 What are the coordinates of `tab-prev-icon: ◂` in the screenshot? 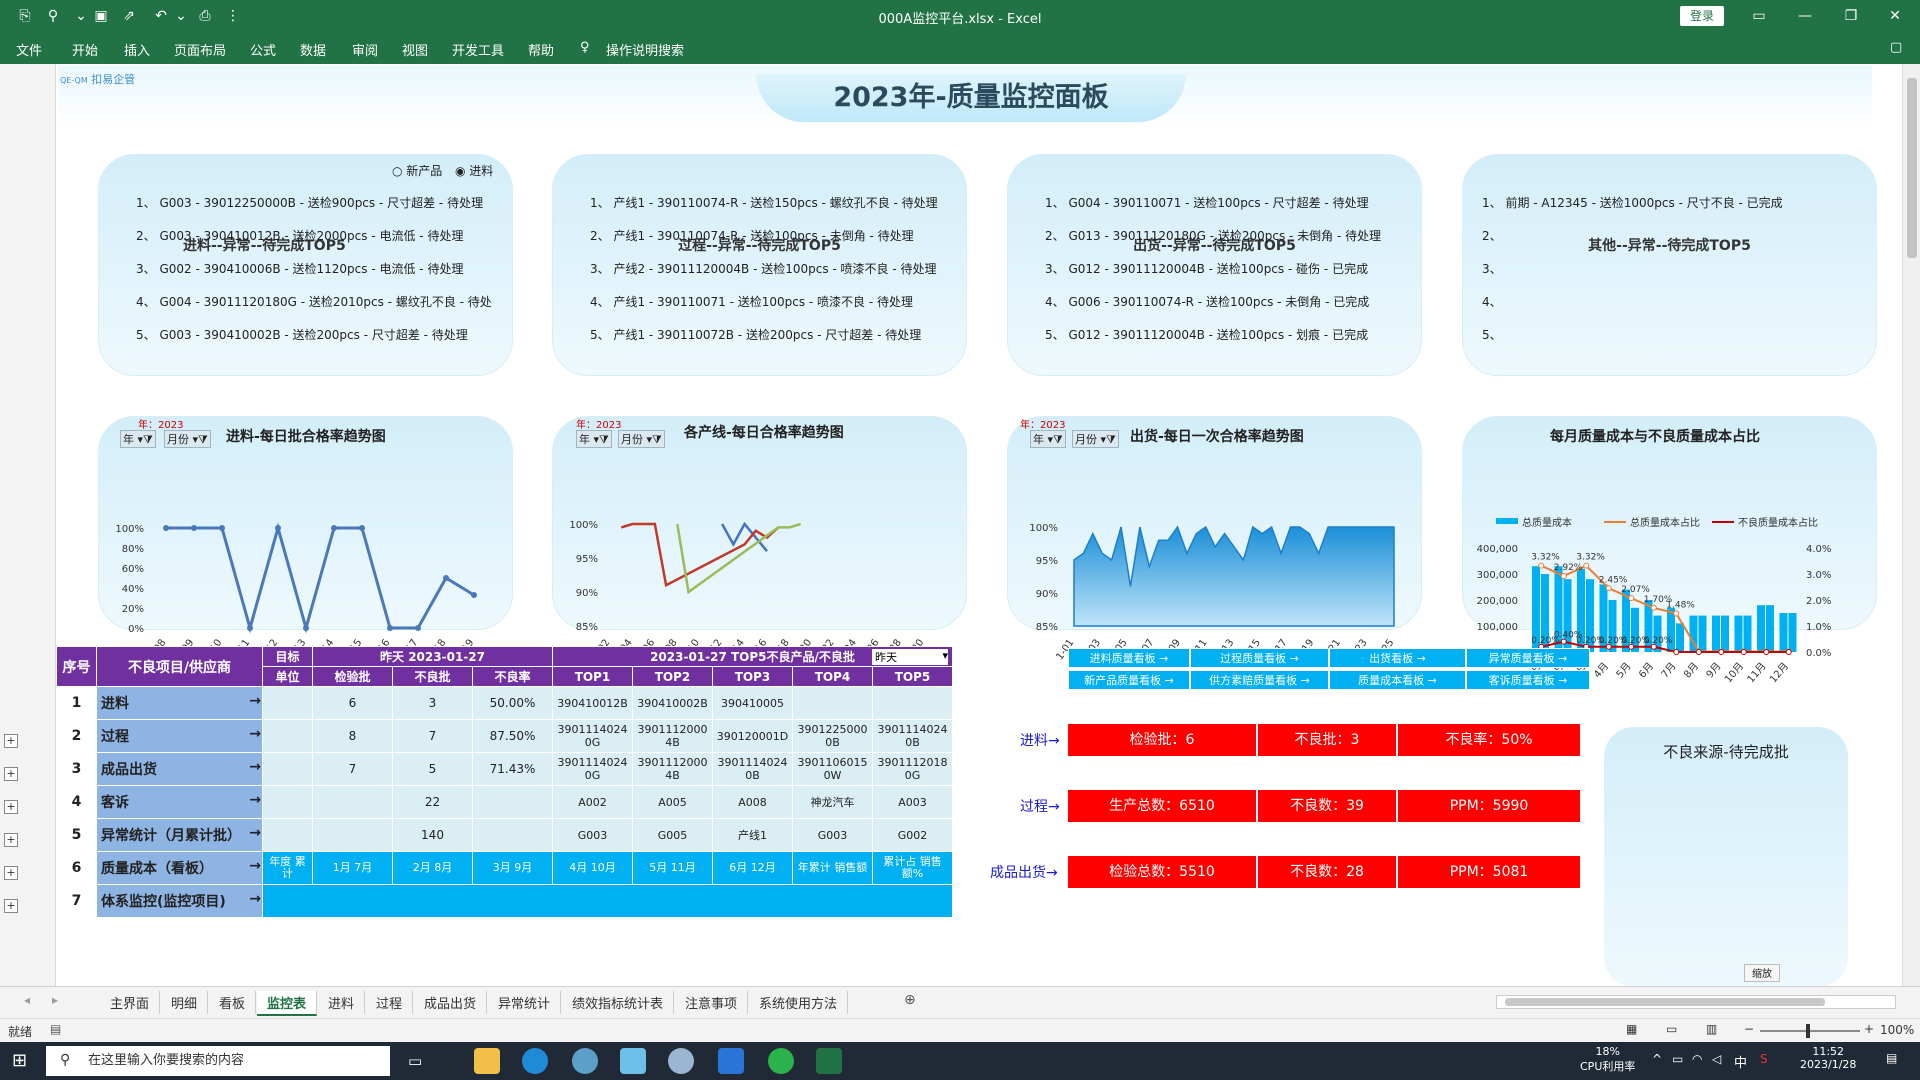 It's located at (27, 1000).